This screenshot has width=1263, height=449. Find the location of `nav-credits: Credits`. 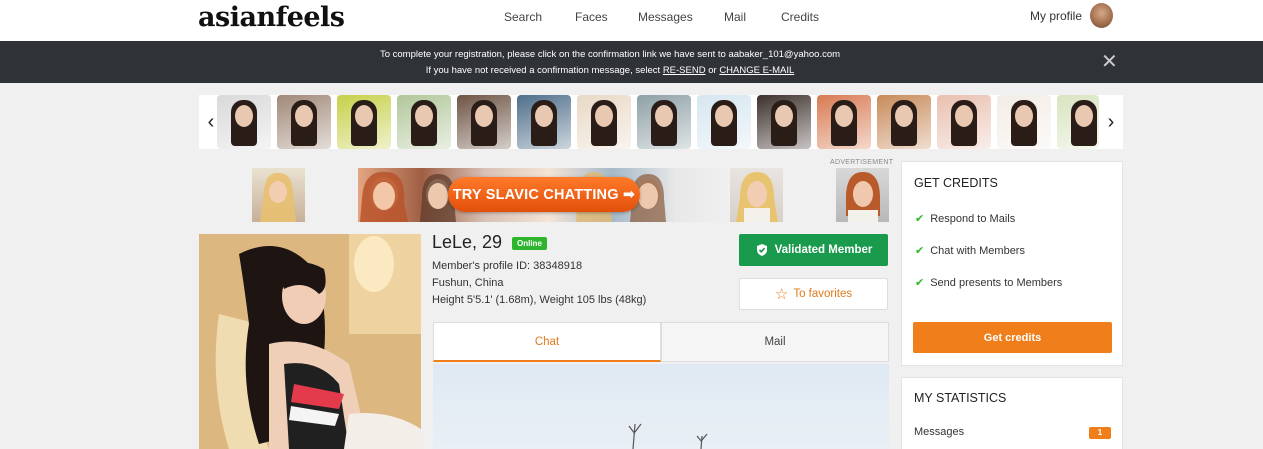

nav-credits: Credits is located at coordinates (800, 17).